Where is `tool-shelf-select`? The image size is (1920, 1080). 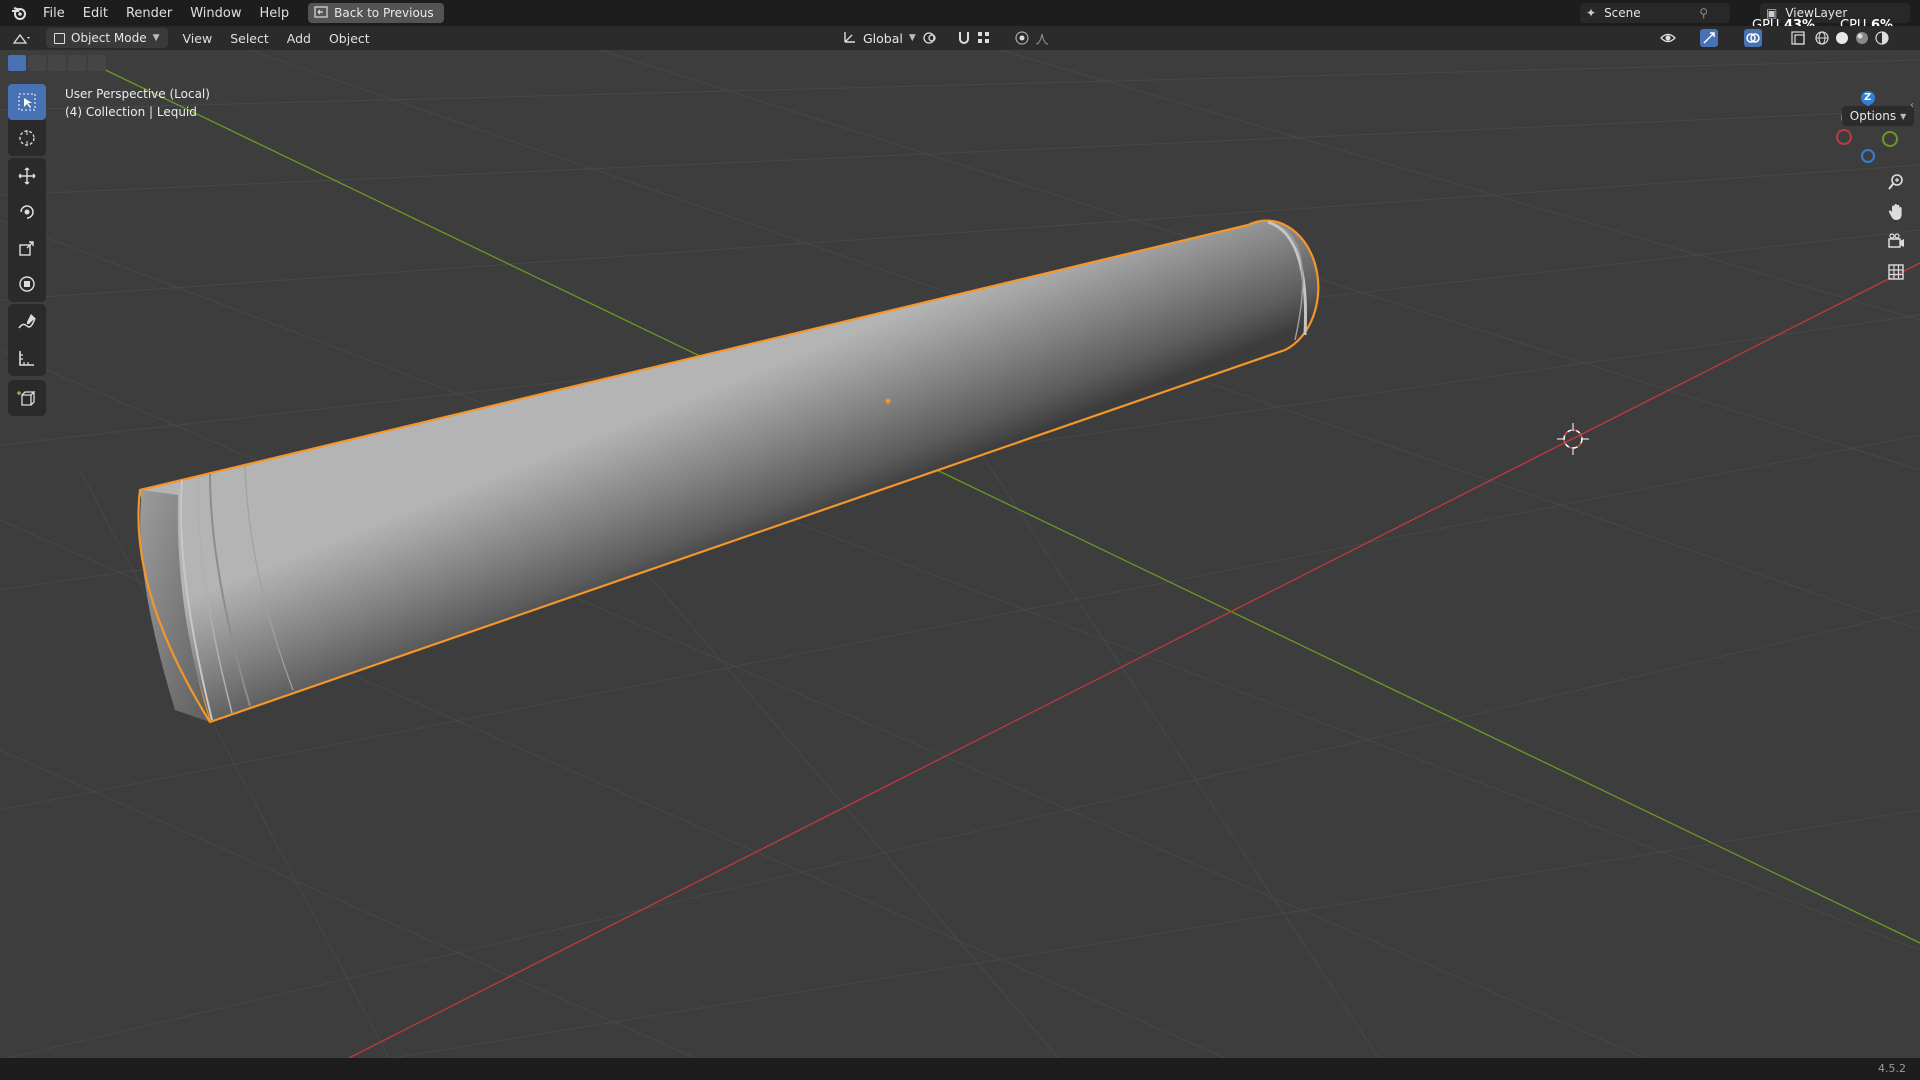
tool-shelf-select is located at coordinates (27, 120).